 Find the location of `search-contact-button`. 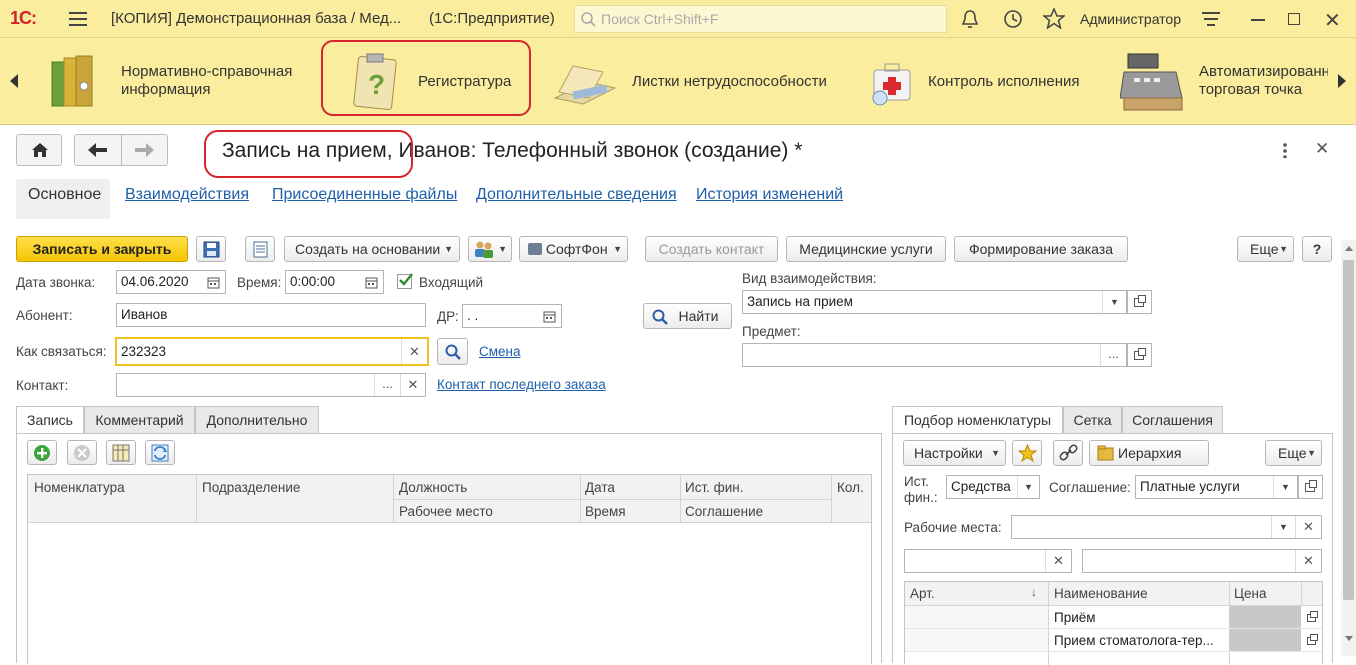

search-contact-button is located at coordinates (452, 351).